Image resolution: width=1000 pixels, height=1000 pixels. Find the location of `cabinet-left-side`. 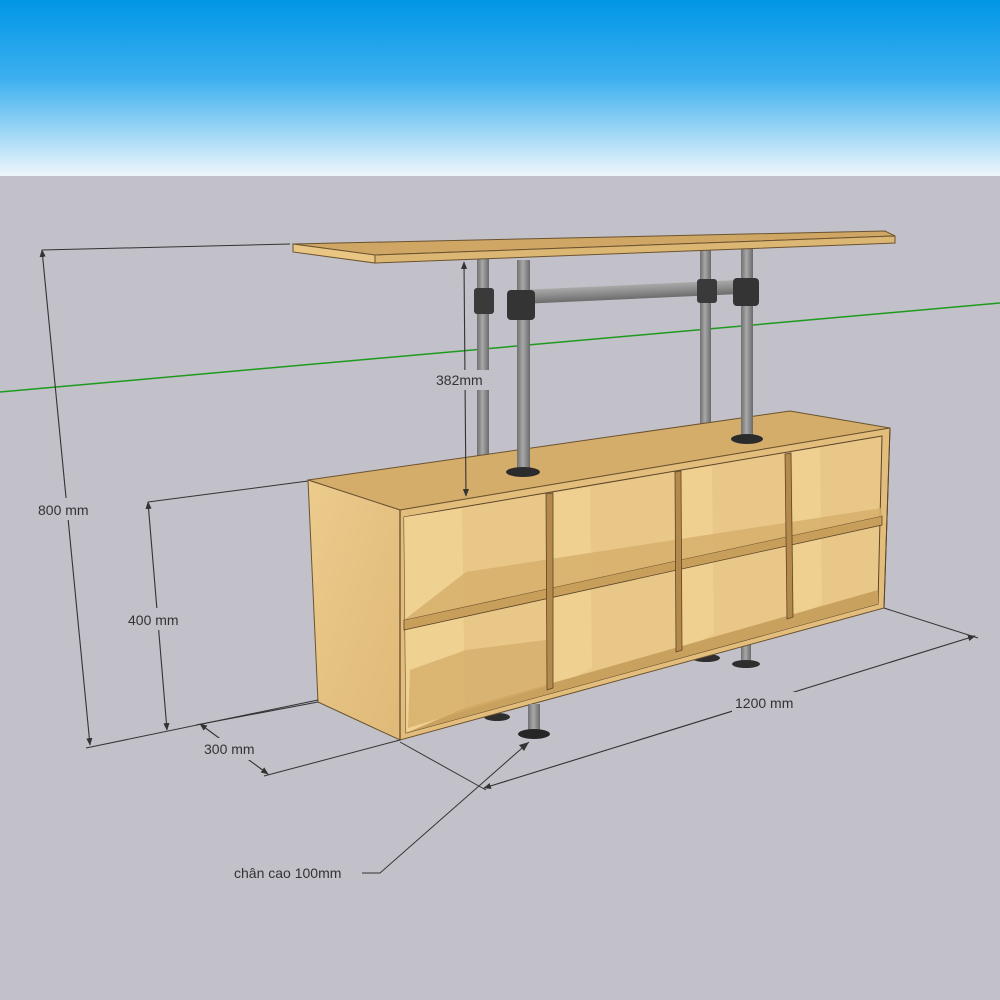

cabinet-left-side is located at coordinates (354, 610).